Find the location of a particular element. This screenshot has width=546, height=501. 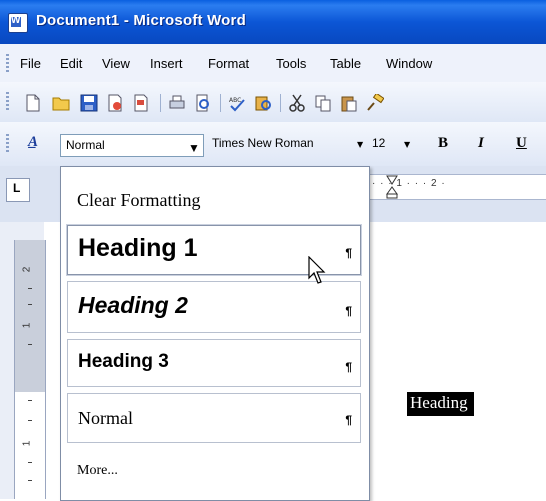

paste-icon is located at coordinates (349, 103).